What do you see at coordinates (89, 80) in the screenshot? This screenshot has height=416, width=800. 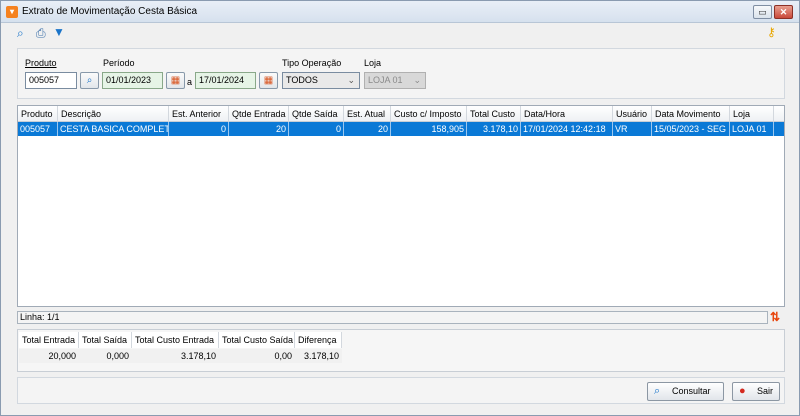 I see `produto-search-button: ⌕` at bounding box center [89, 80].